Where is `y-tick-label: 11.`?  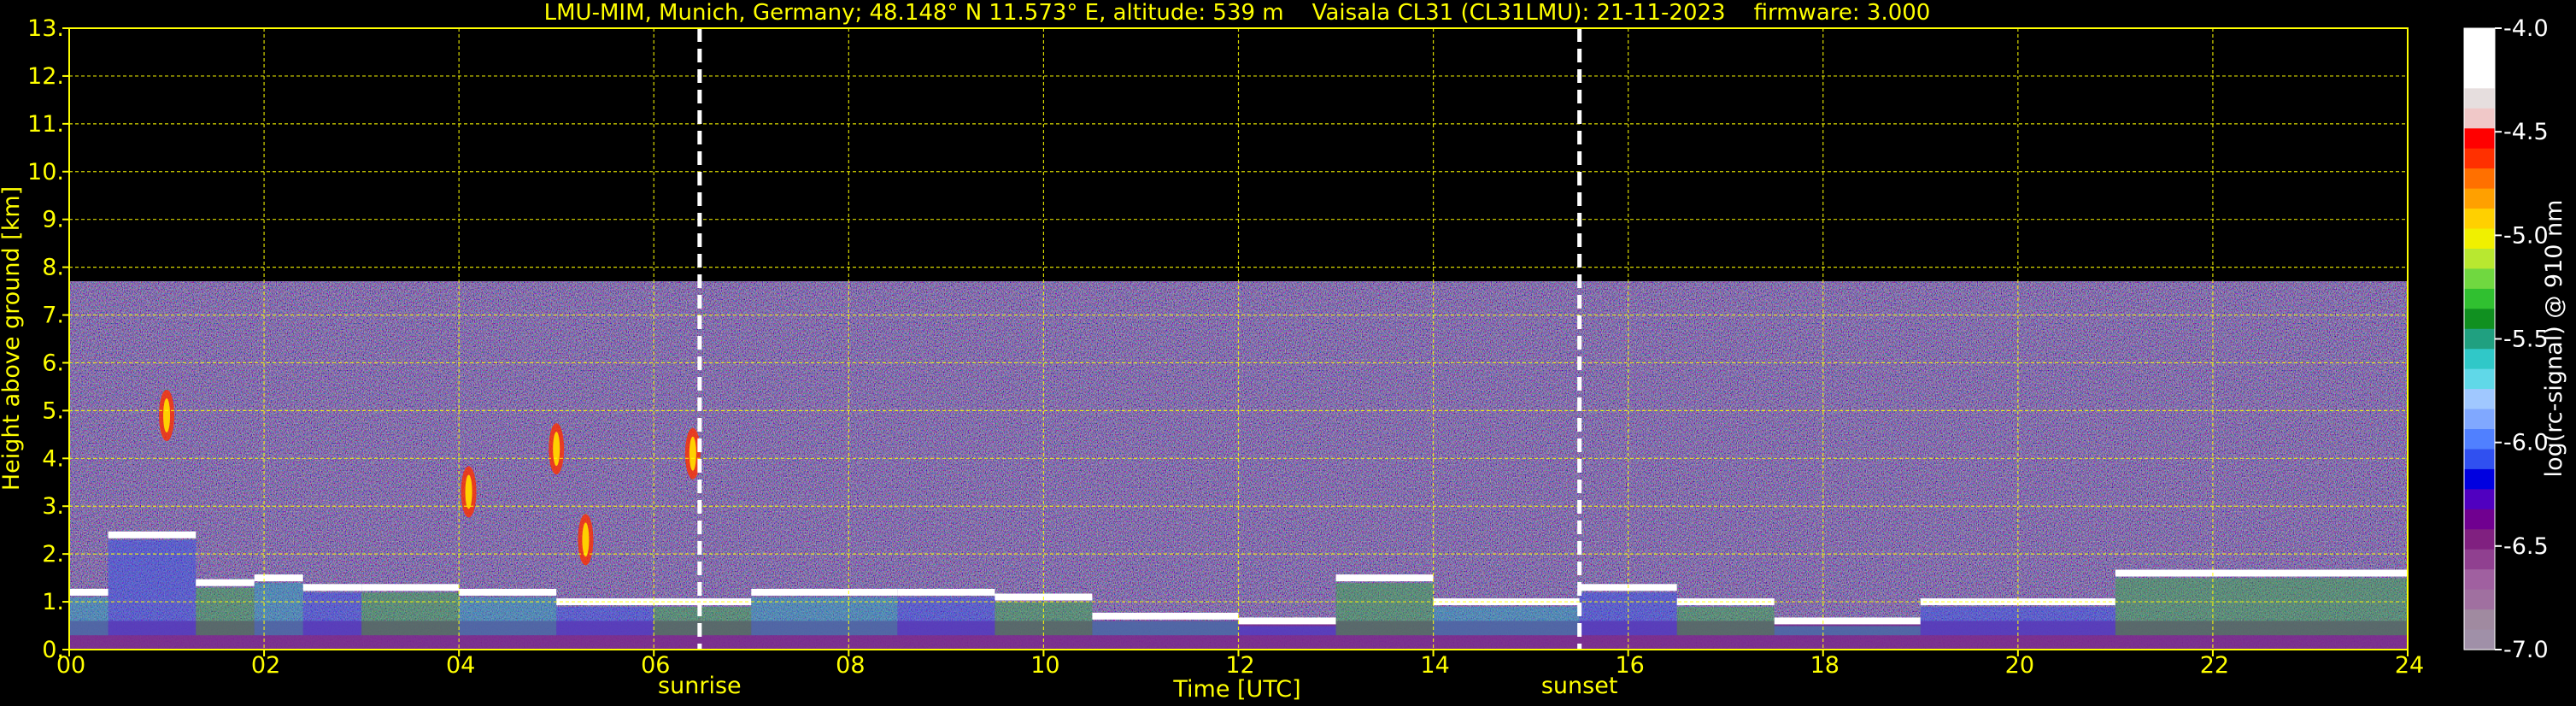 y-tick-label: 11. is located at coordinates (45, 124).